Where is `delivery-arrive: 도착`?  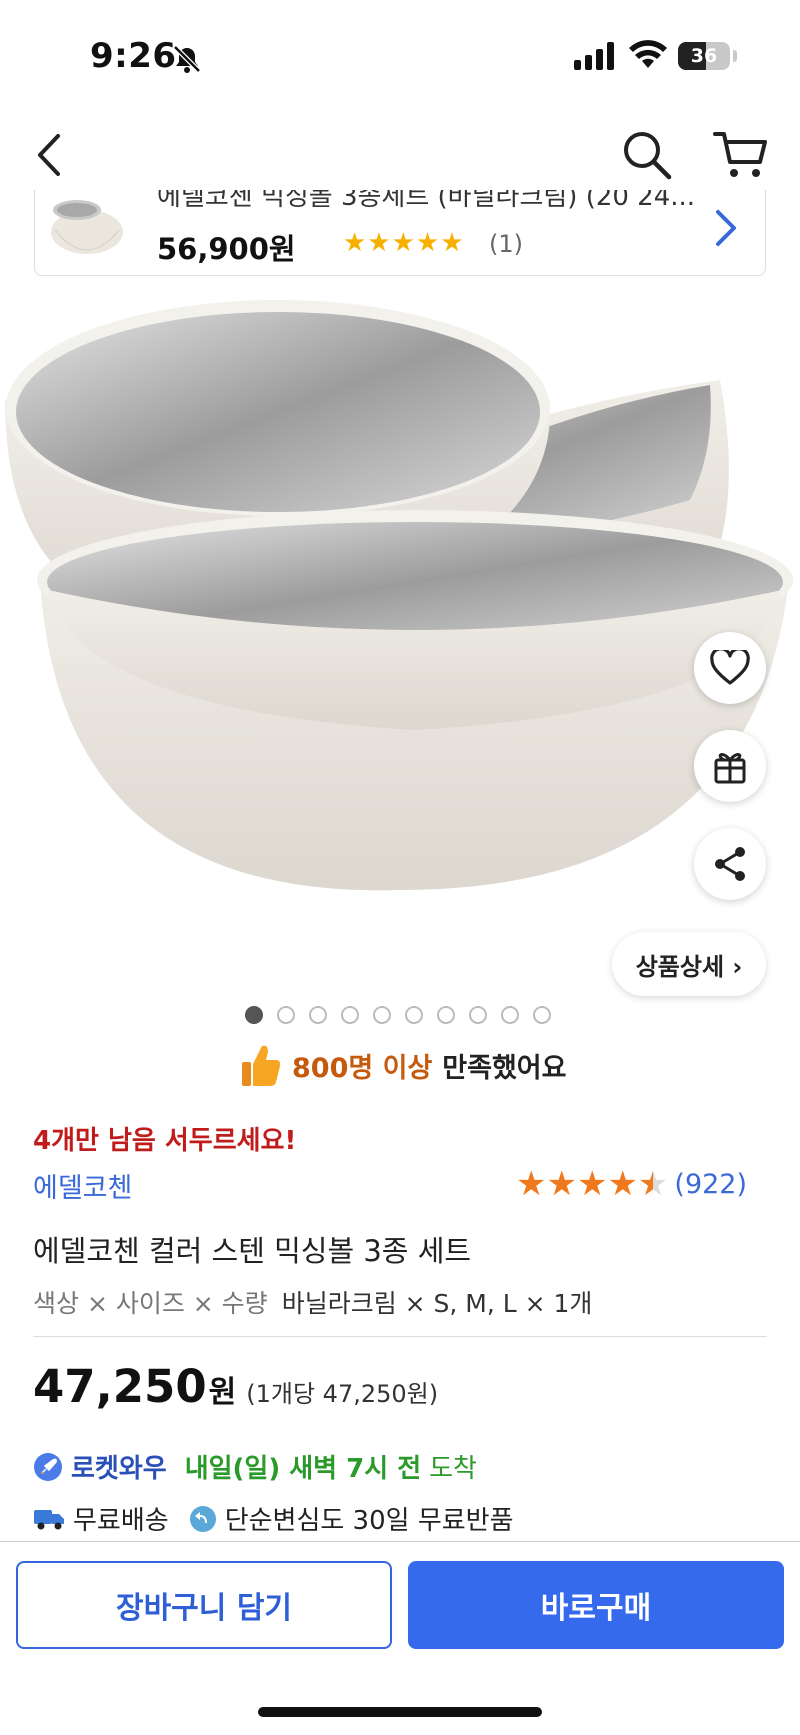
delivery-arrive: 도착 is located at coordinates (453, 1469).